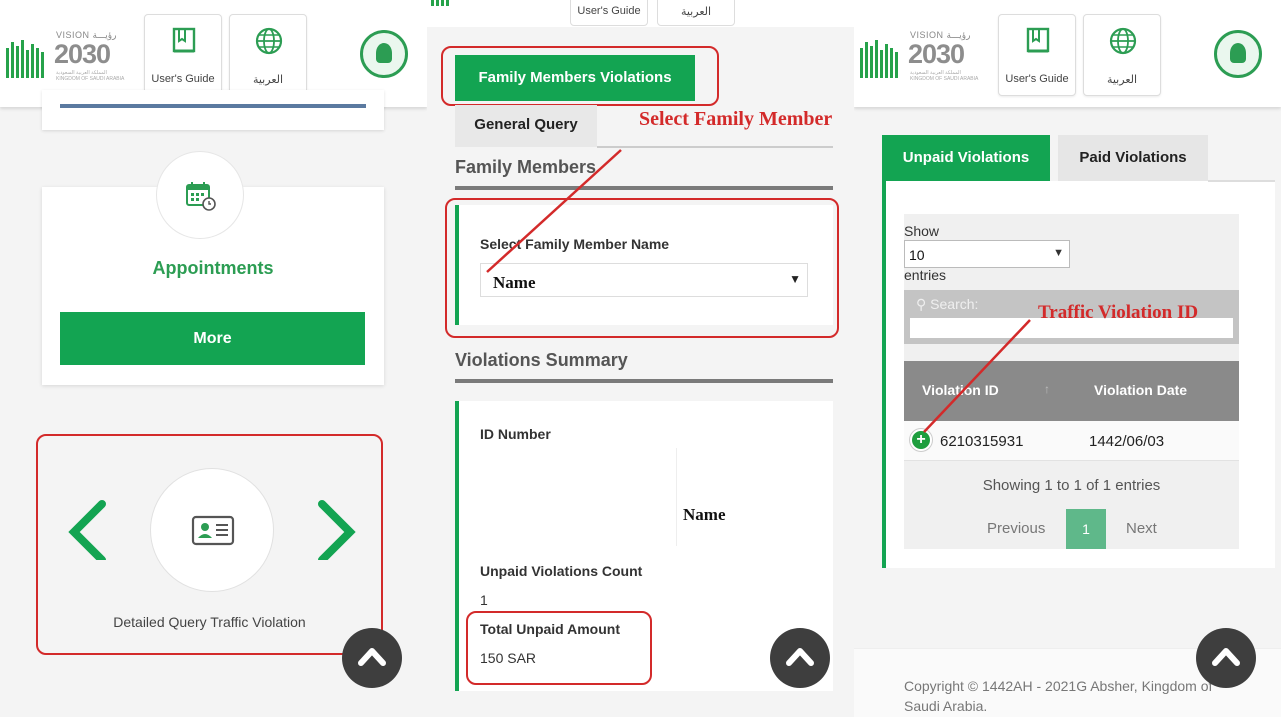 This screenshot has height=717, width=1281. I want to click on more-button: More, so click(212, 338).